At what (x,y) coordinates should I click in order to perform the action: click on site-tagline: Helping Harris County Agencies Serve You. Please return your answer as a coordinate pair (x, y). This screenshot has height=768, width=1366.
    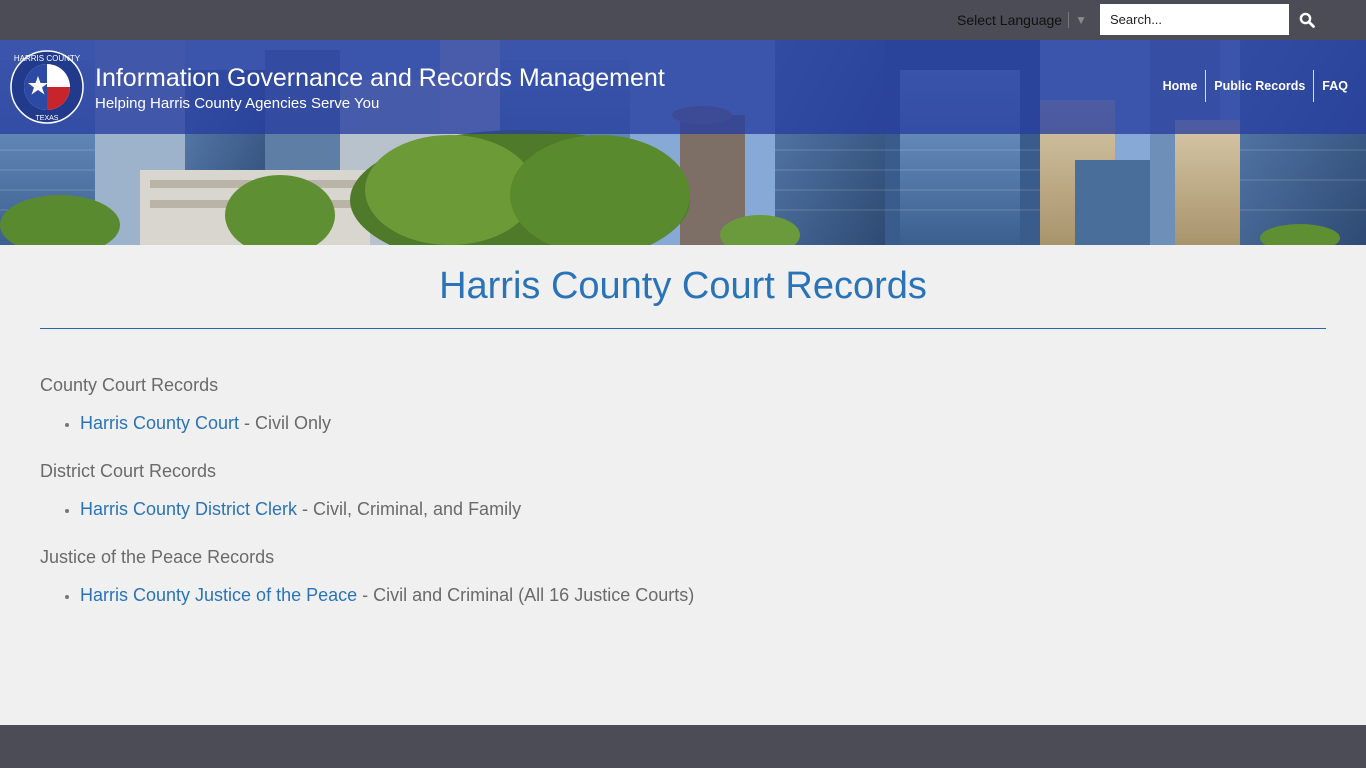
    Looking at the image, I should click on (237, 103).